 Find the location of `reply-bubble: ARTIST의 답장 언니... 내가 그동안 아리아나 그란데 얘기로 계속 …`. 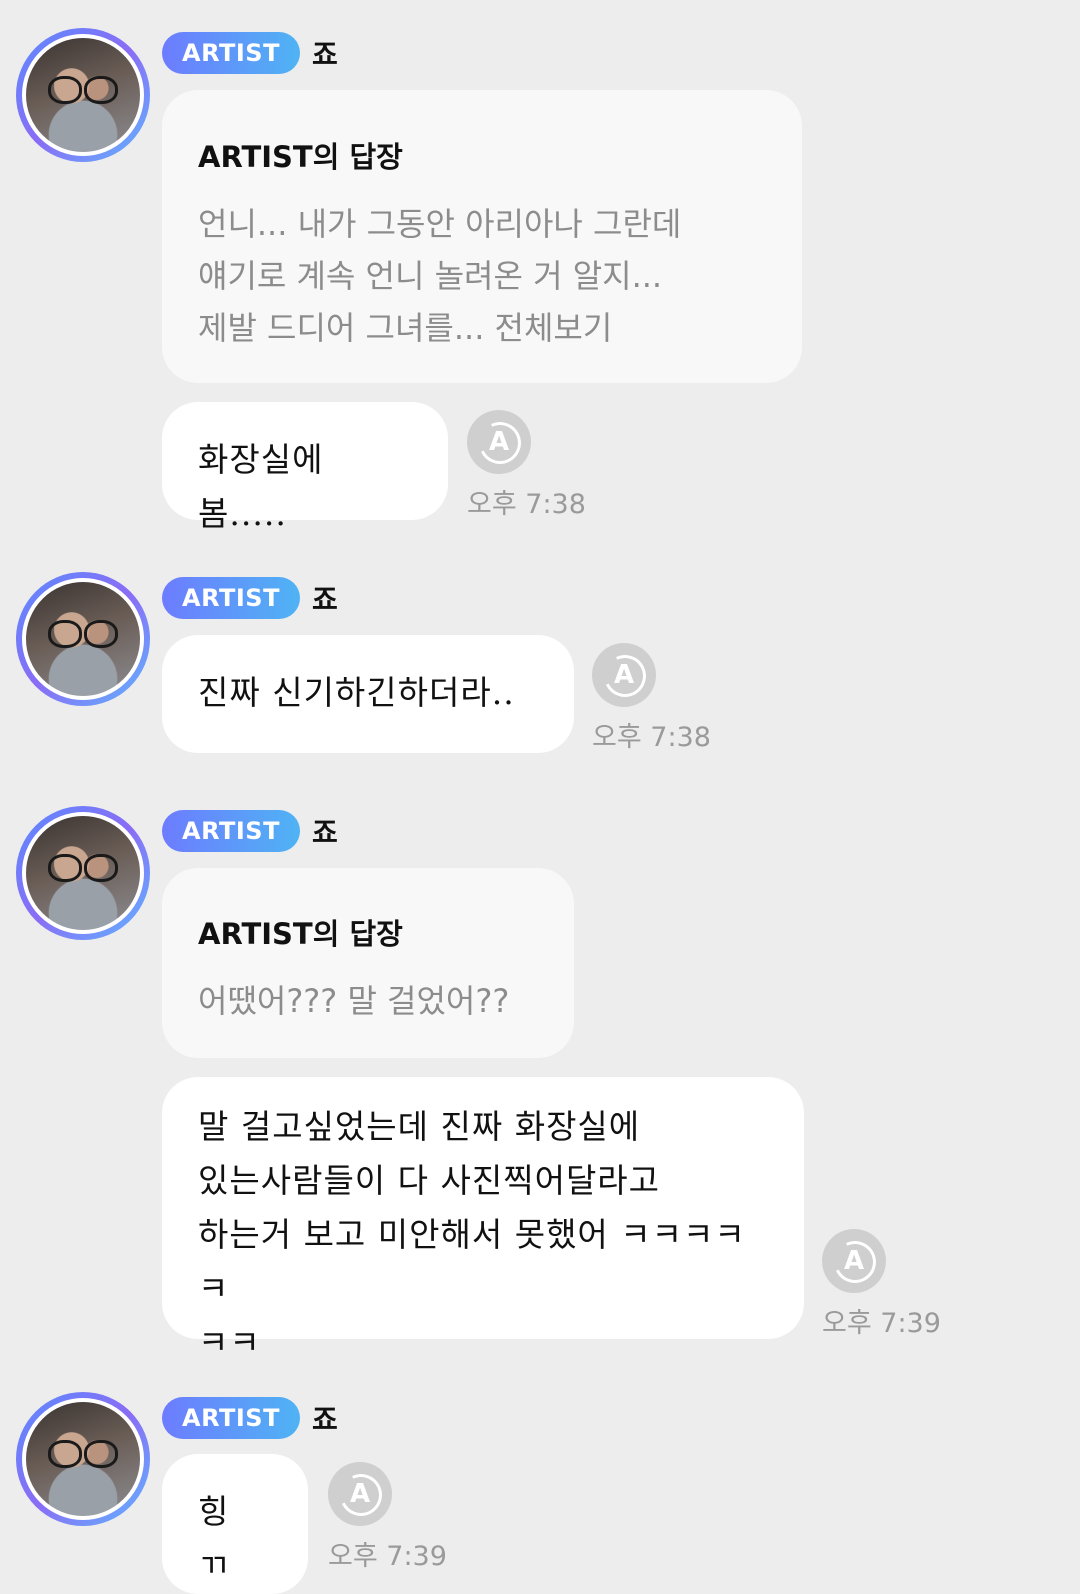

reply-bubble: ARTIST의 답장 언니... 내가 그동안 아리아나 그란데 얘기로 계속 … is located at coordinates (482, 236).